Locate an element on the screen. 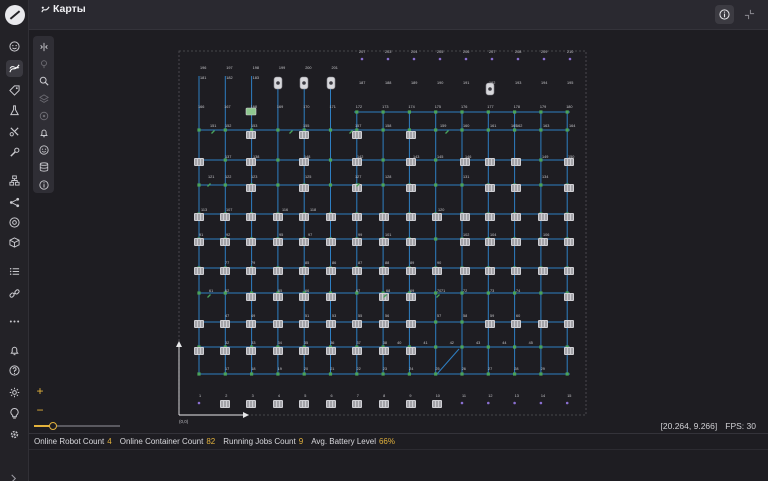  info-button is located at coordinates (724, 14).